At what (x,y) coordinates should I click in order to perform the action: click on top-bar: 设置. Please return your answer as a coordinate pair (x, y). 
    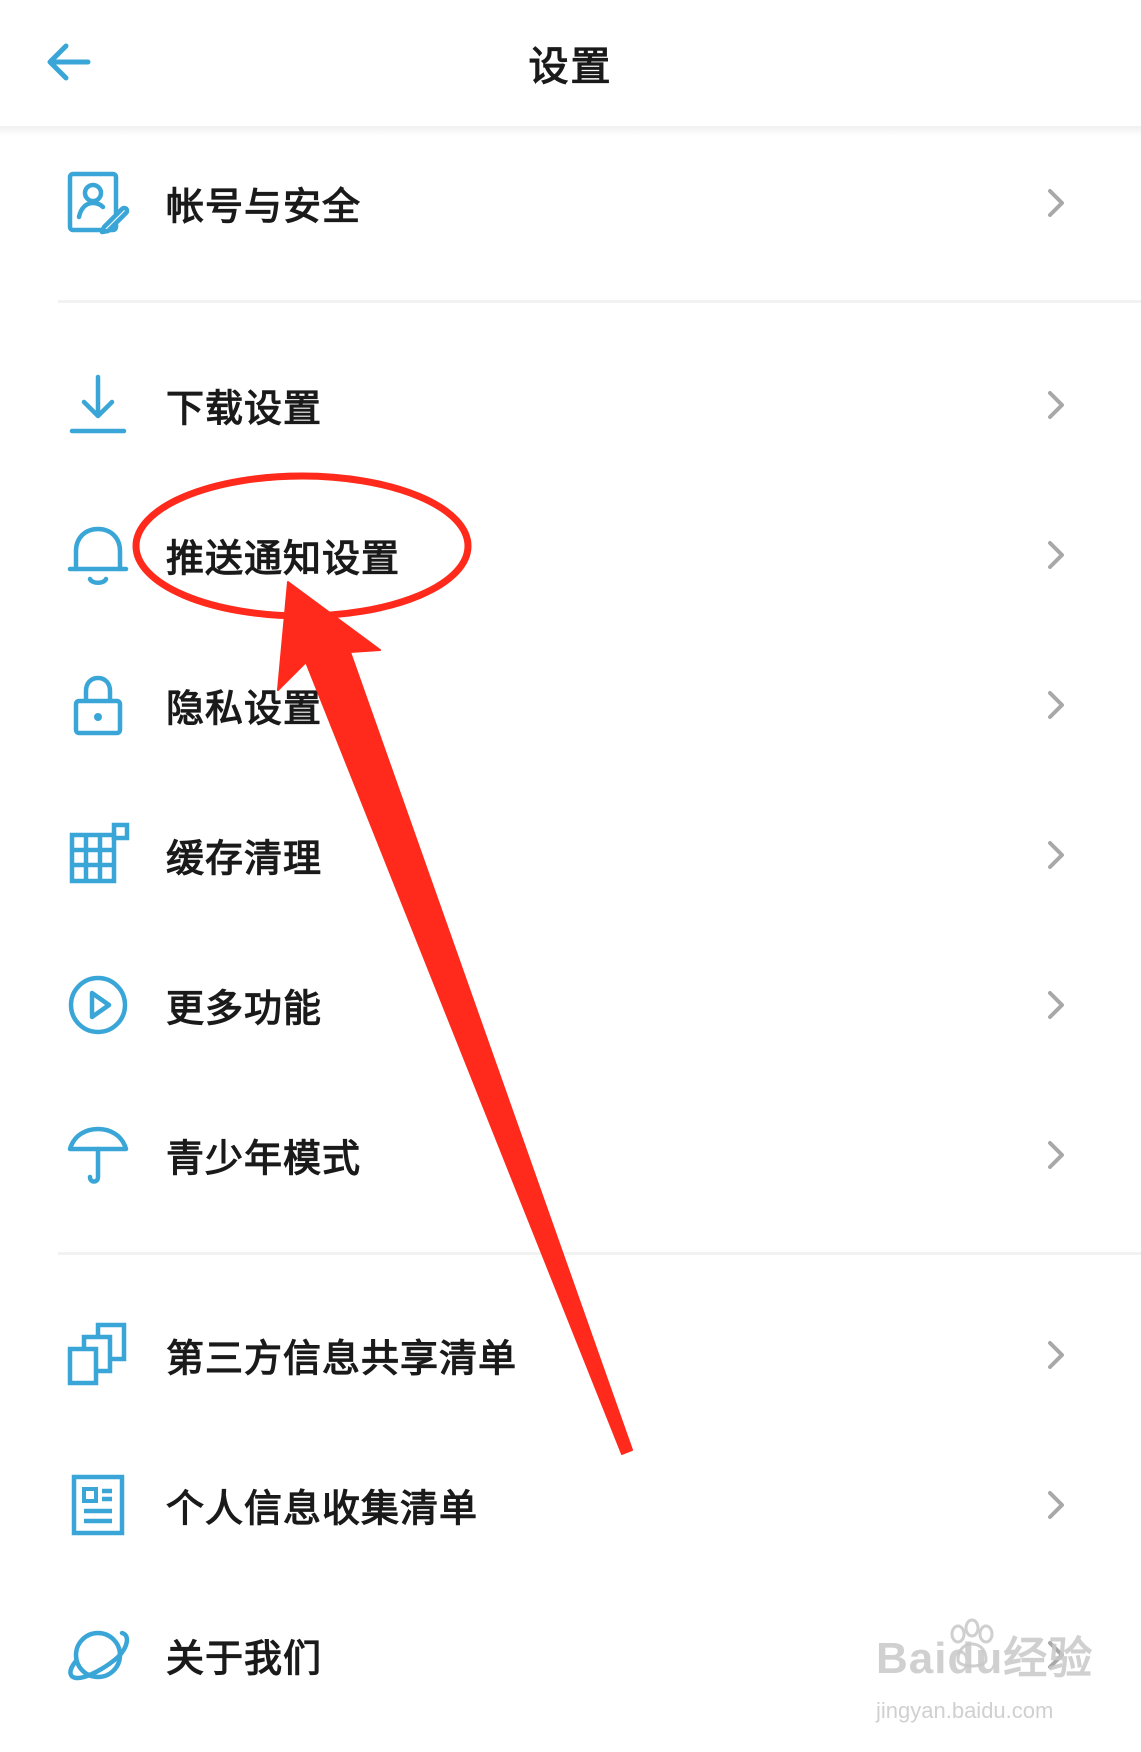
    Looking at the image, I should click on (570, 63).